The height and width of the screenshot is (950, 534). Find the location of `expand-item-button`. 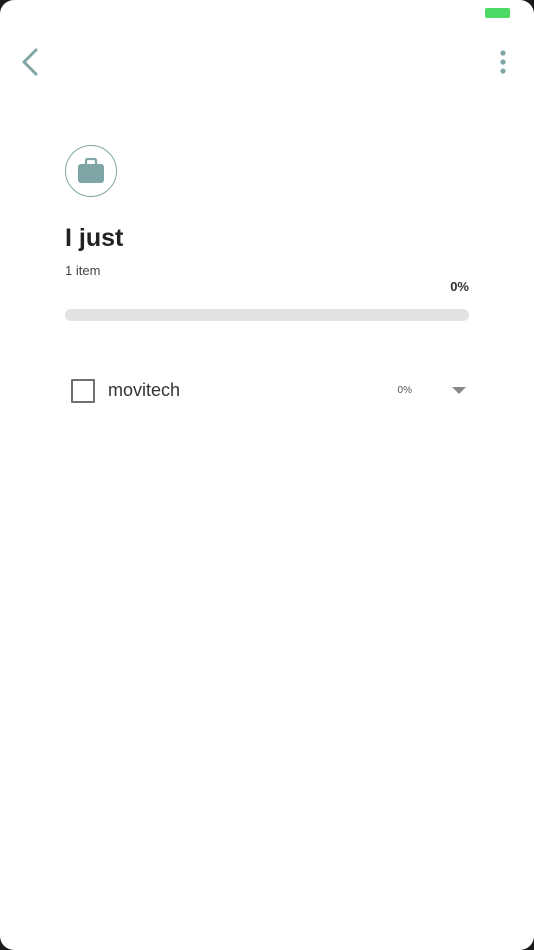

expand-item-button is located at coordinates (459, 391).